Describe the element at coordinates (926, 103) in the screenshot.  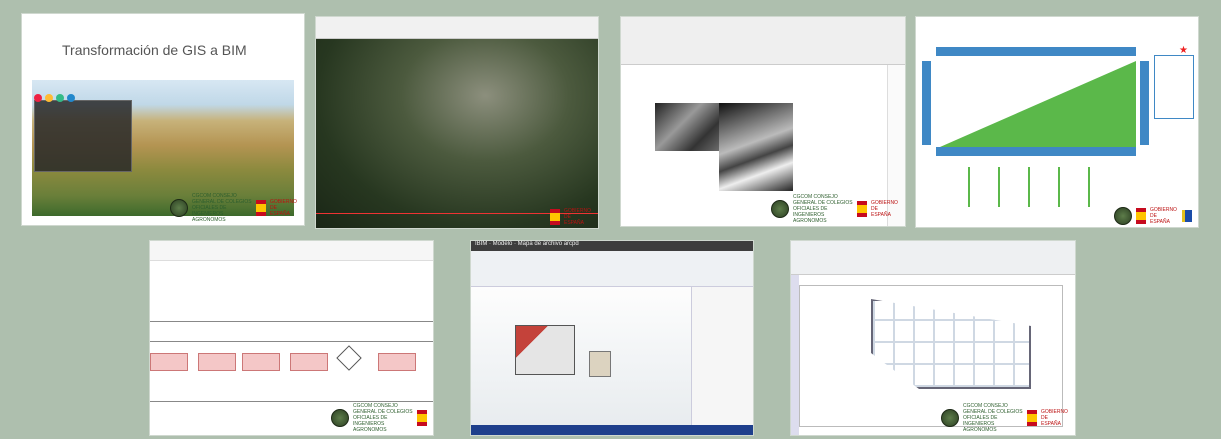
I see `arrow-left` at that location.